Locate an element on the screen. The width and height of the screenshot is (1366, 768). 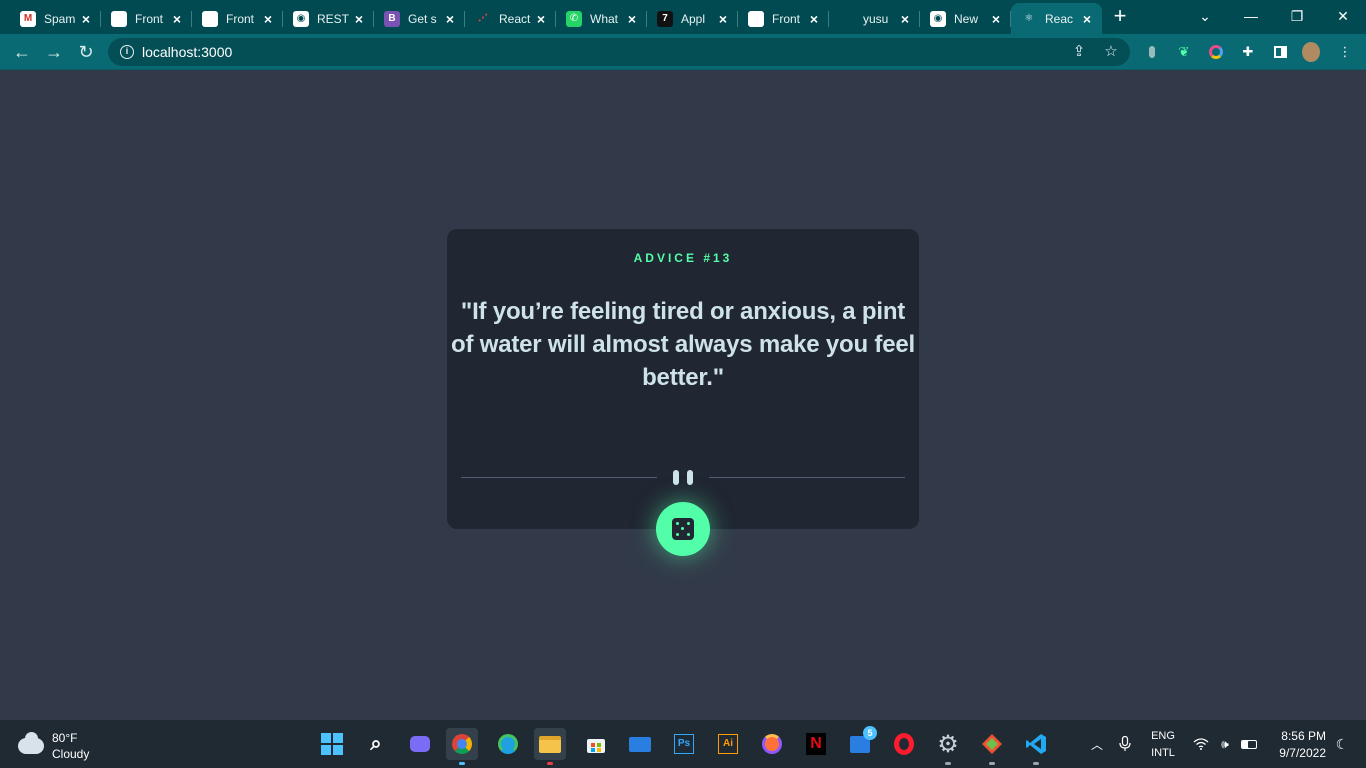
tab-title: Get s is located at coordinates (422, 18).